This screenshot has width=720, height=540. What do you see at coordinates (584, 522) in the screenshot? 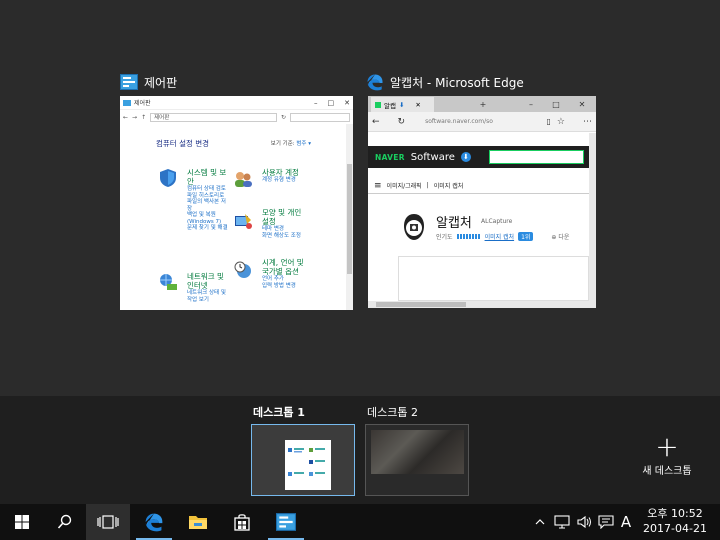
I see `volume-icon` at bounding box center [584, 522].